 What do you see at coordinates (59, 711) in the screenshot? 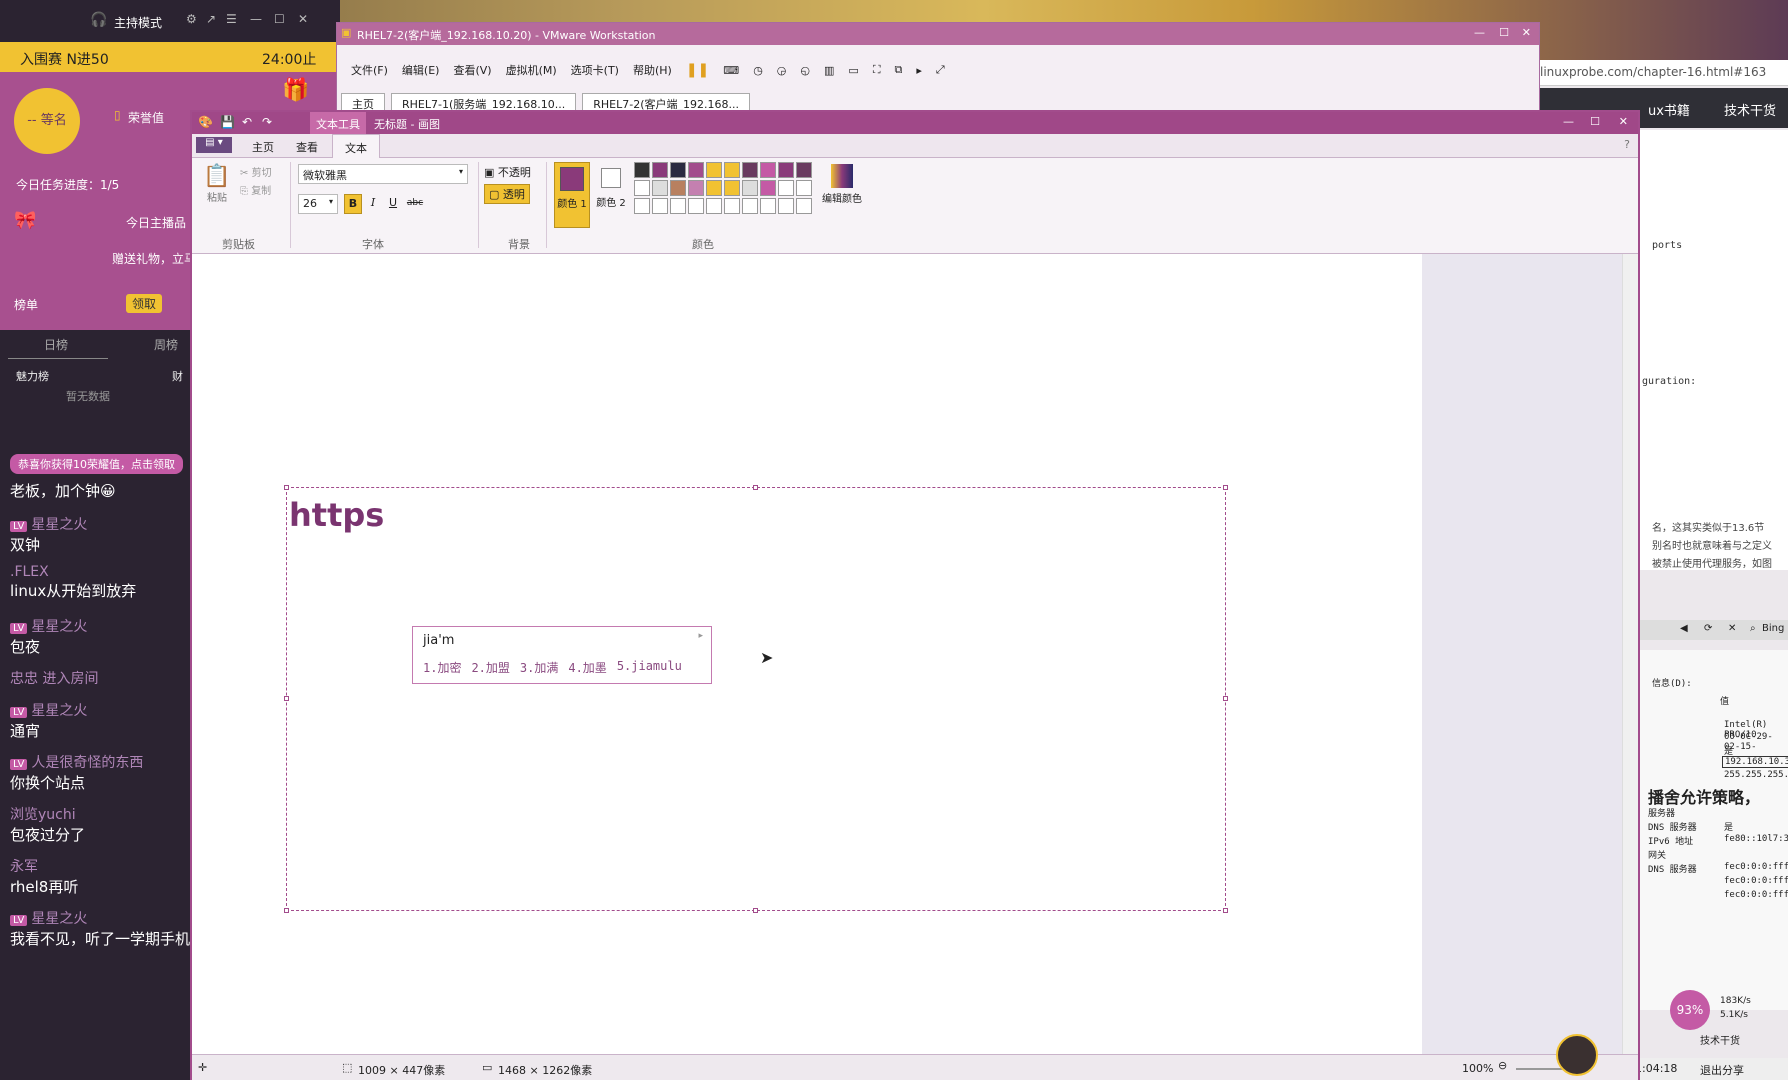
I see `chat-username: 星星之火` at bounding box center [59, 711].